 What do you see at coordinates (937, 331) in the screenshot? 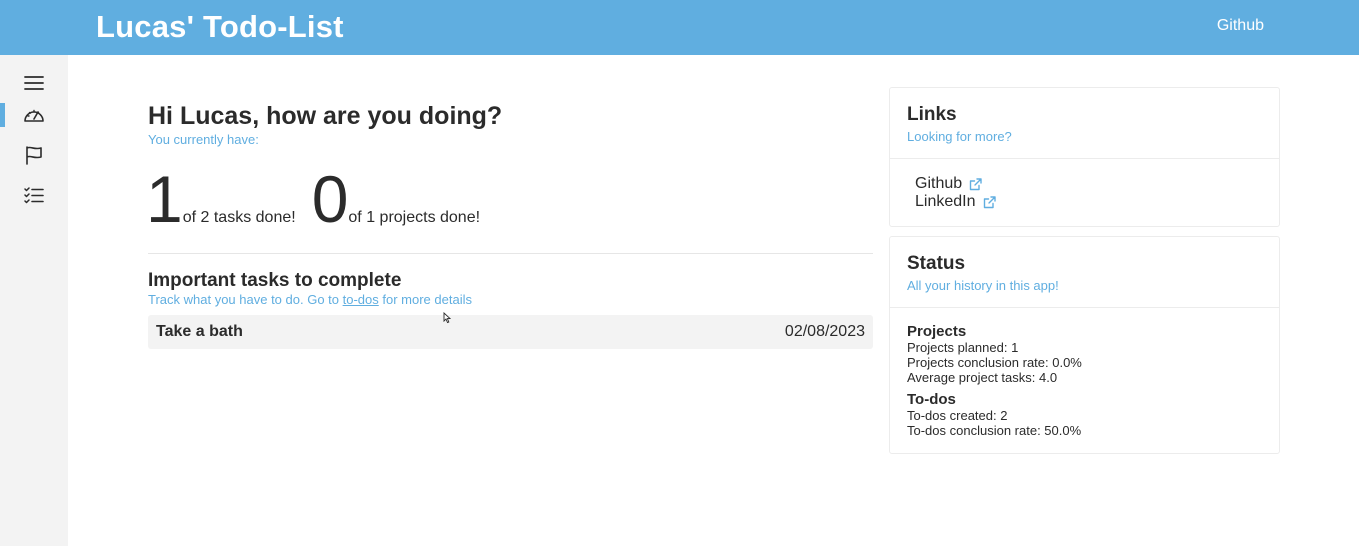
I see `projects-section-title: Projects` at bounding box center [937, 331].